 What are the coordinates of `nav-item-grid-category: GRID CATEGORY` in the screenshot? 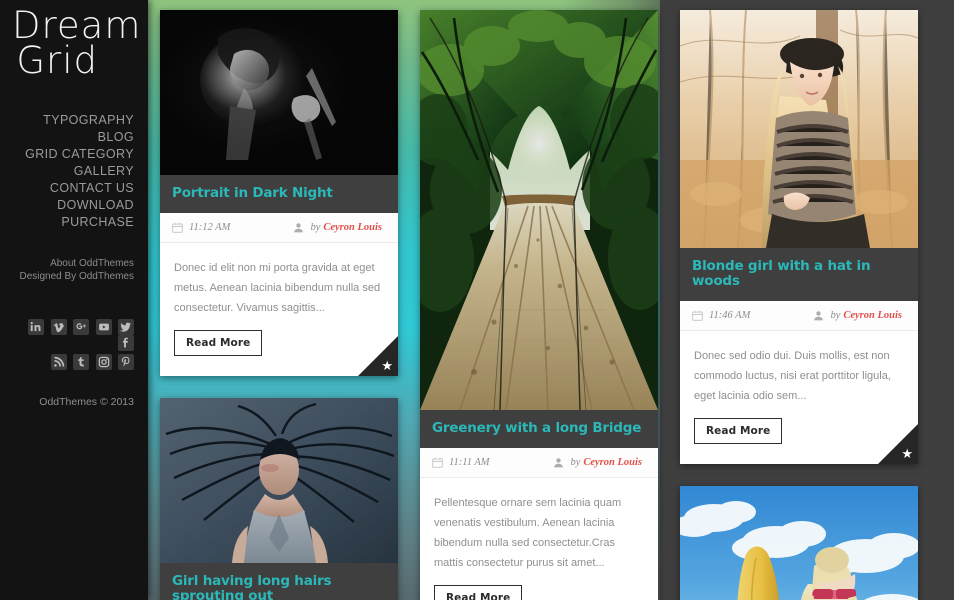 It's located at (74, 154).